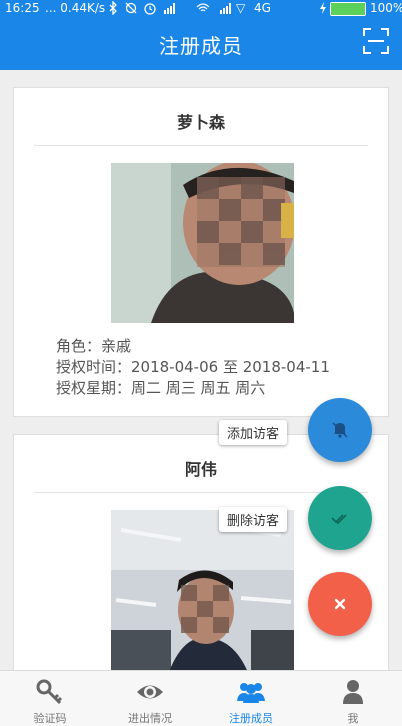 The image size is (402, 726). I want to click on nav-item-access-log: 进出情况, so click(150, 698).